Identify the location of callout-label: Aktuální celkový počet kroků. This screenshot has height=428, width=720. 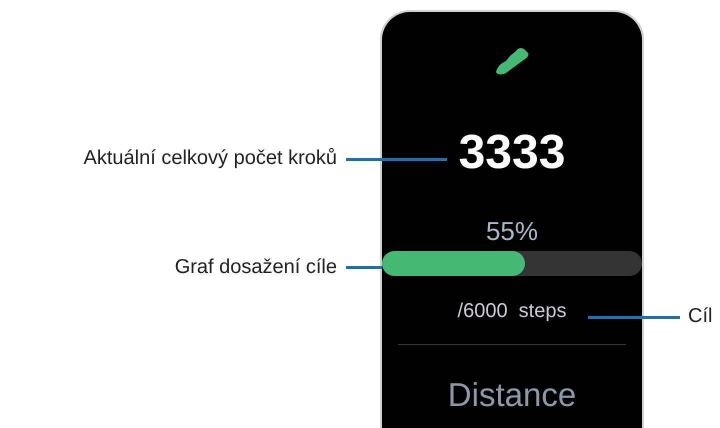
(210, 158).